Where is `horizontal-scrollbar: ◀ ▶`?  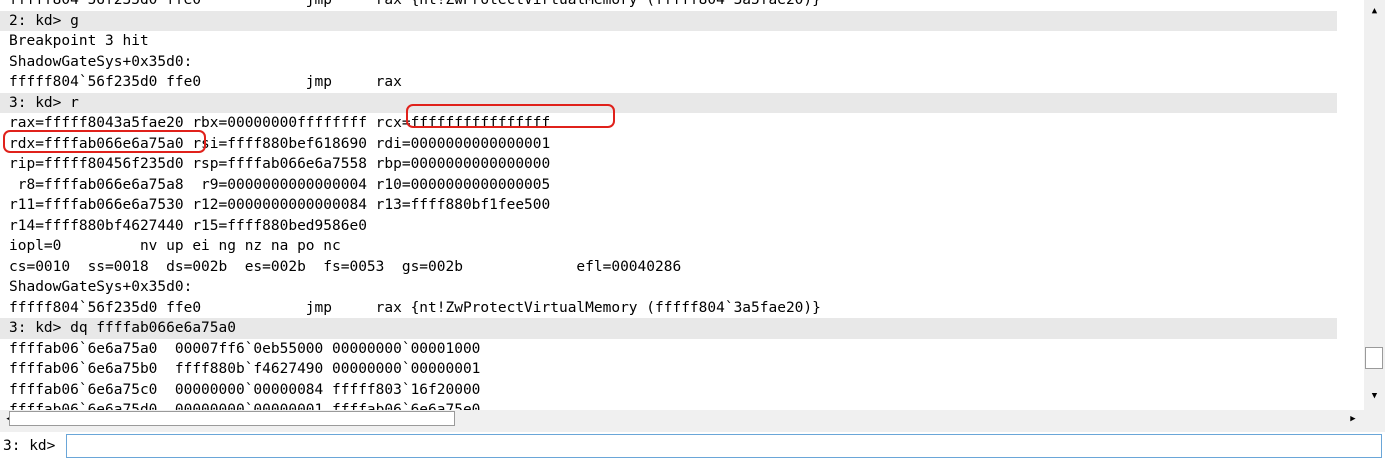 horizontal-scrollbar: ◀ ▶ is located at coordinates (682, 419).